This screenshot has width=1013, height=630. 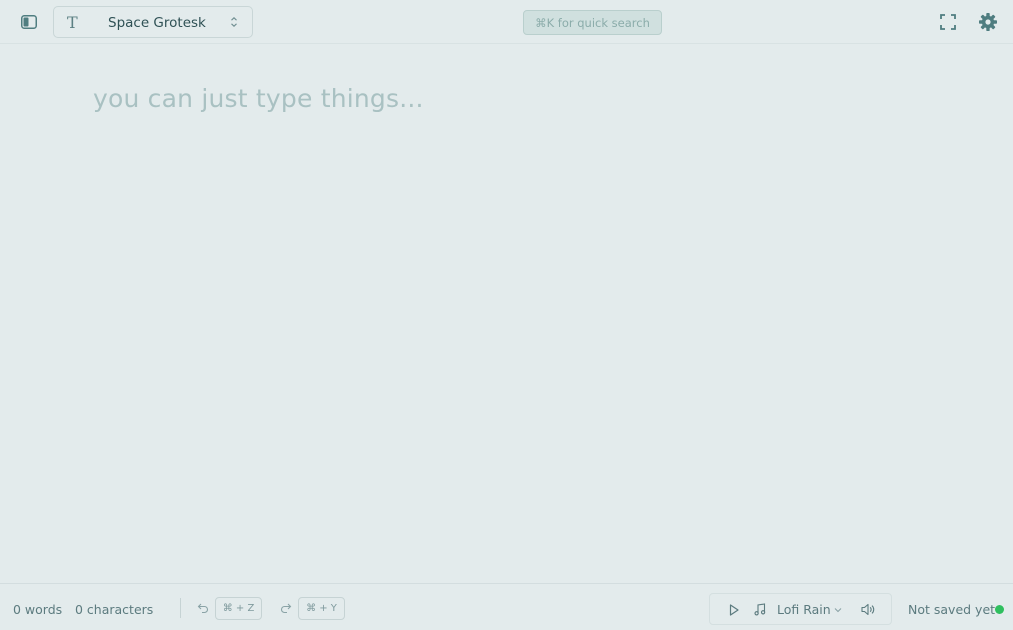 What do you see at coordinates (180, 608) in the screenshot?
I see `divider` at bounding box center [180, 608].